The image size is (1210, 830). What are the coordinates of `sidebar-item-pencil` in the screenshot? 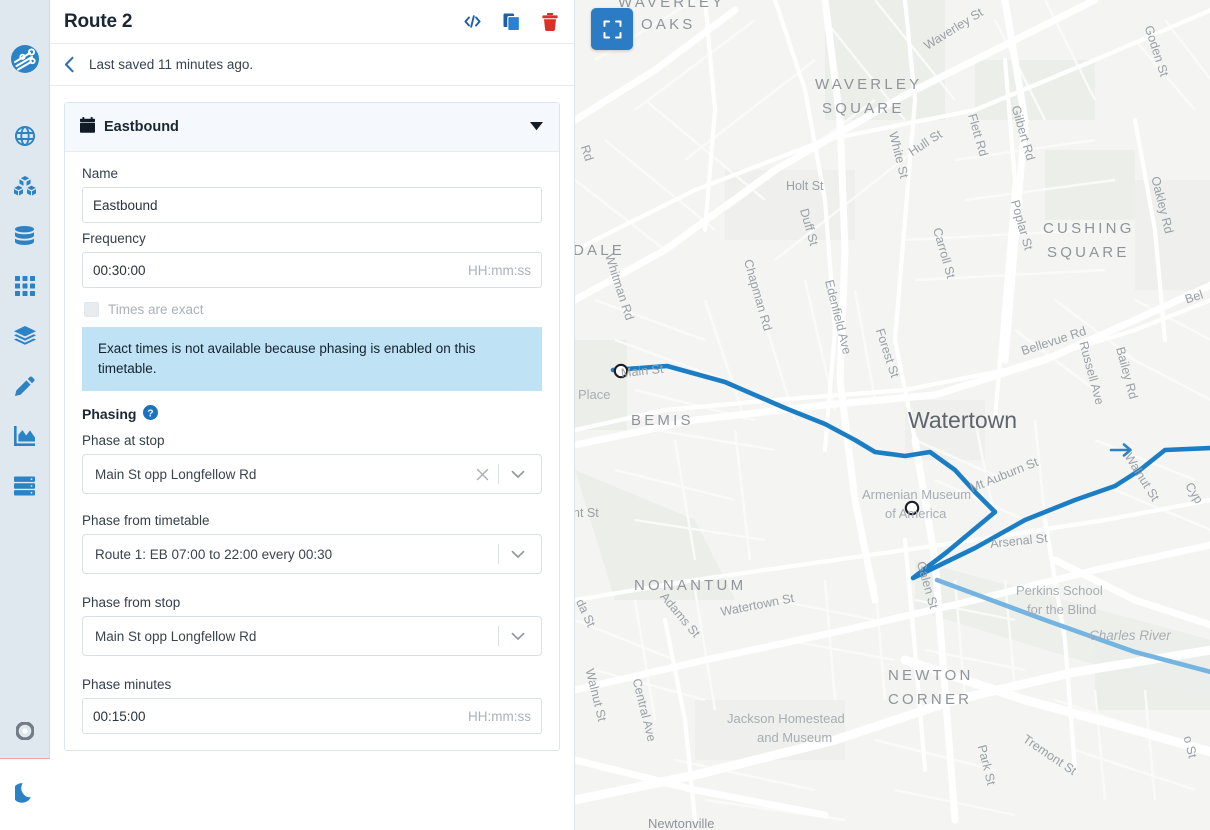 It's located at (25, 388).